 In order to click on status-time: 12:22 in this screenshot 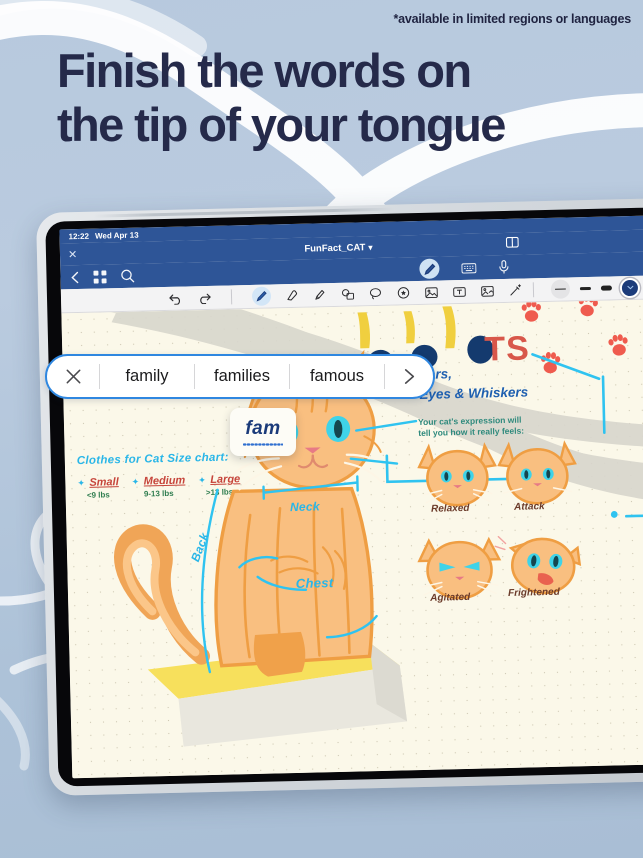, I will do `click(79, 236)`.